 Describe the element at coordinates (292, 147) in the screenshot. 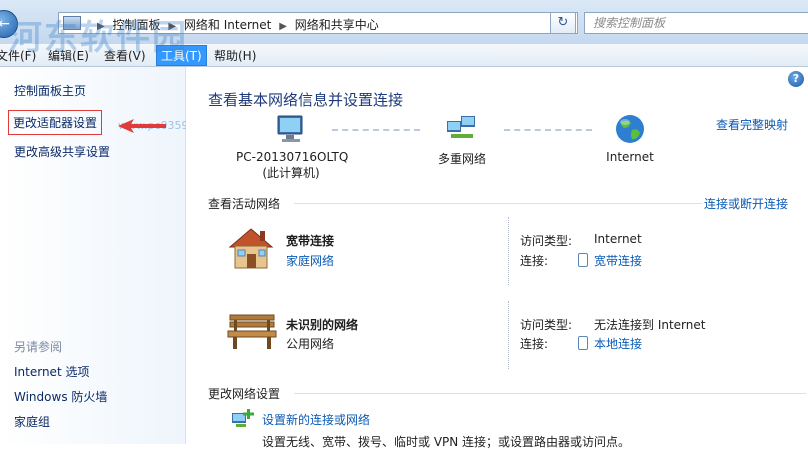

I see `map-node-this-computer: PC-20130716OLTQ (此计算机)` at that location.